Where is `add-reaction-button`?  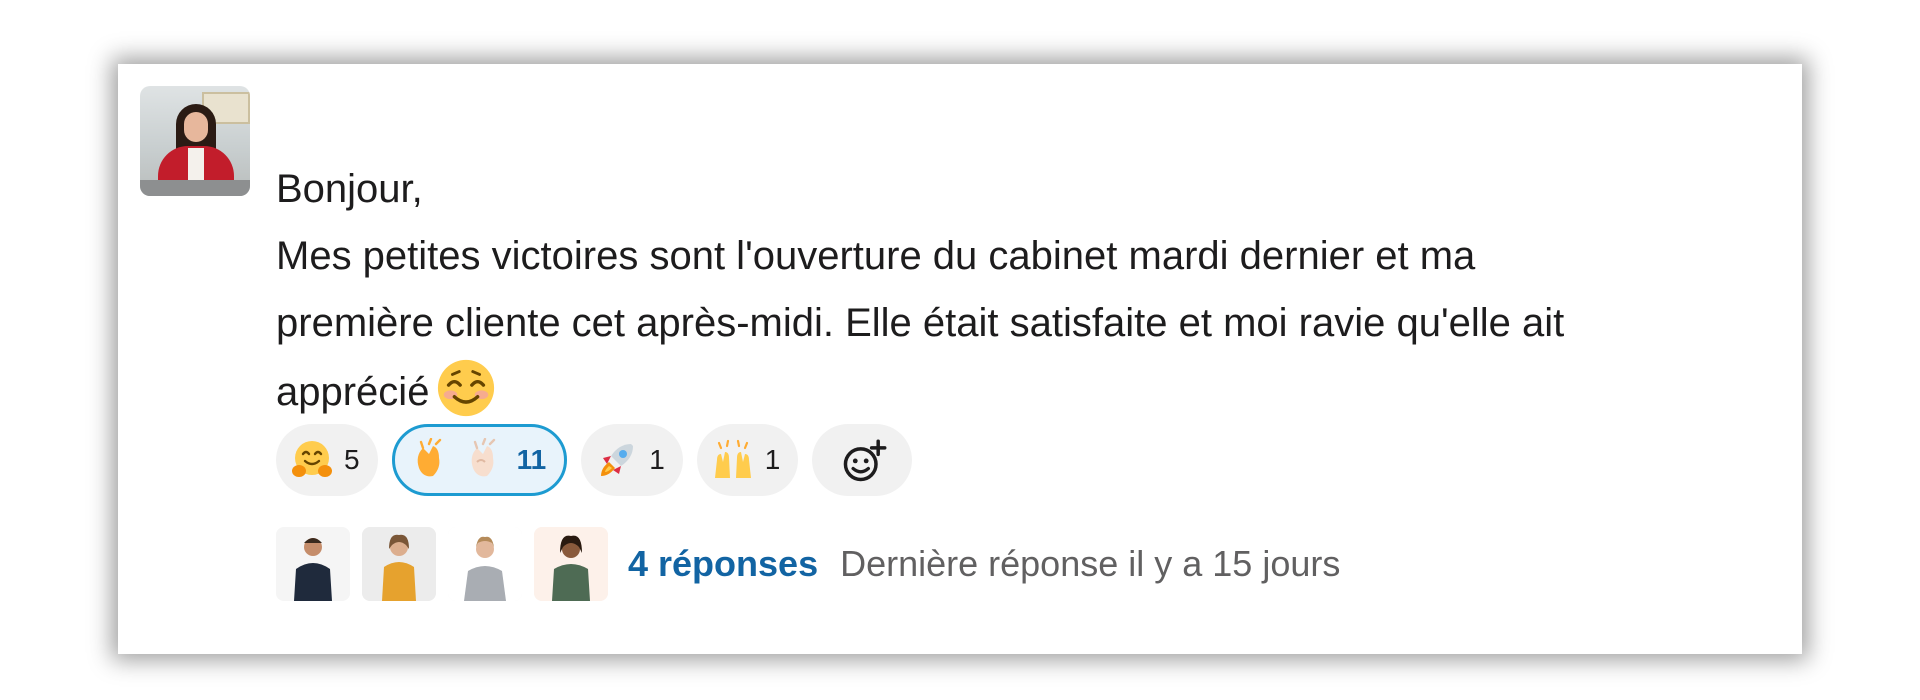 add-reaction-button is located at coordinates (862, 460).